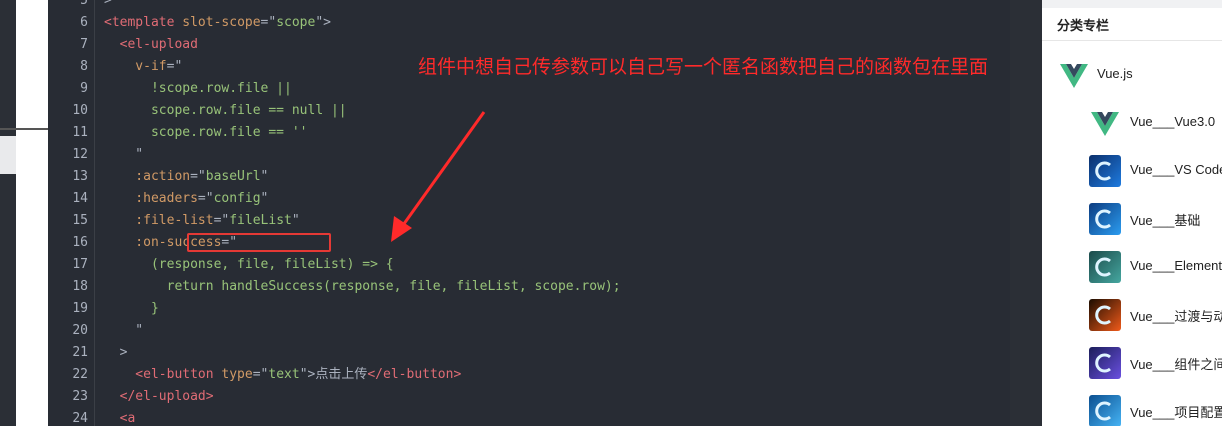 The image size is (1222, 426). What do you see at coordinates (1176, 316) in the screenshot?
I see `category-label: Vue___过渡与动画` at bounding box center [1176, 316].